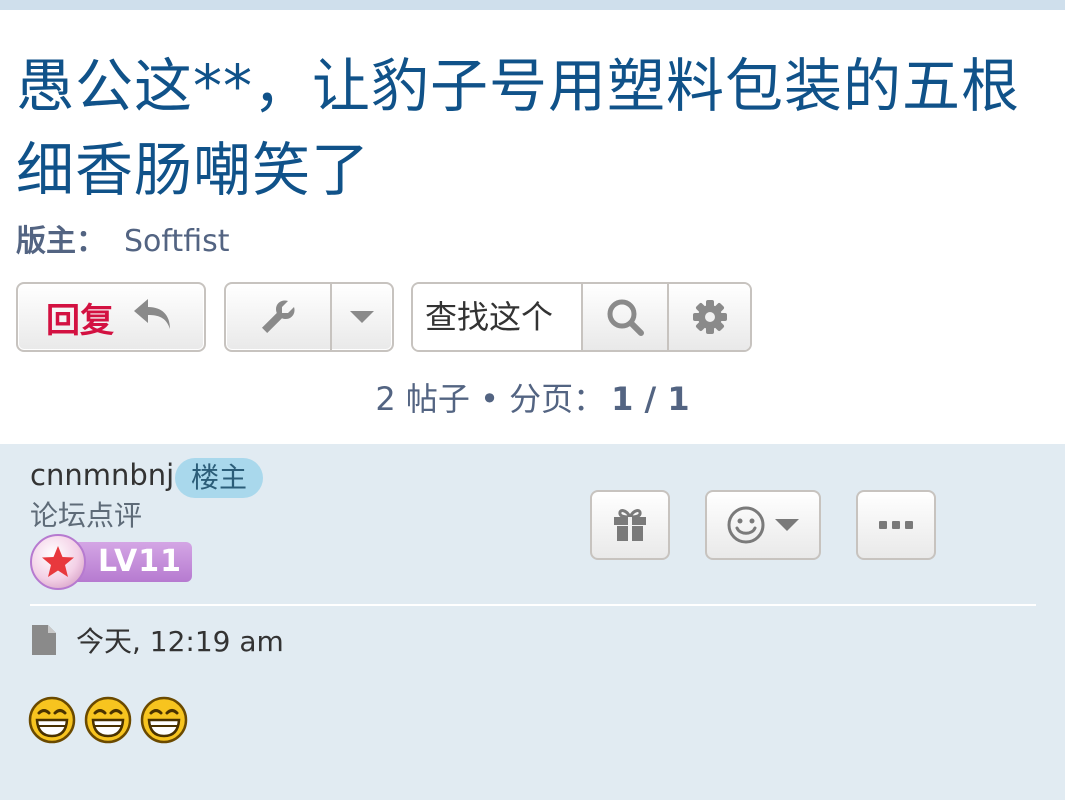 Image resolution: width=1065 pixels, height=800 pixels. Describe the element at coordinates (219, 478) in the screenshot. I see `op-badge: 楼主` at that location.